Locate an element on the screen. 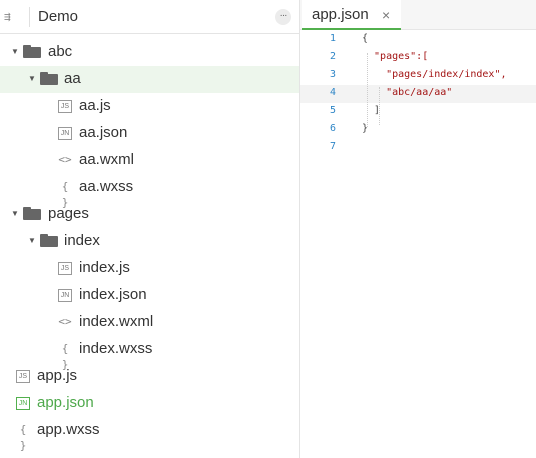  tab-label: app.json is located at coordinates (340, 14).